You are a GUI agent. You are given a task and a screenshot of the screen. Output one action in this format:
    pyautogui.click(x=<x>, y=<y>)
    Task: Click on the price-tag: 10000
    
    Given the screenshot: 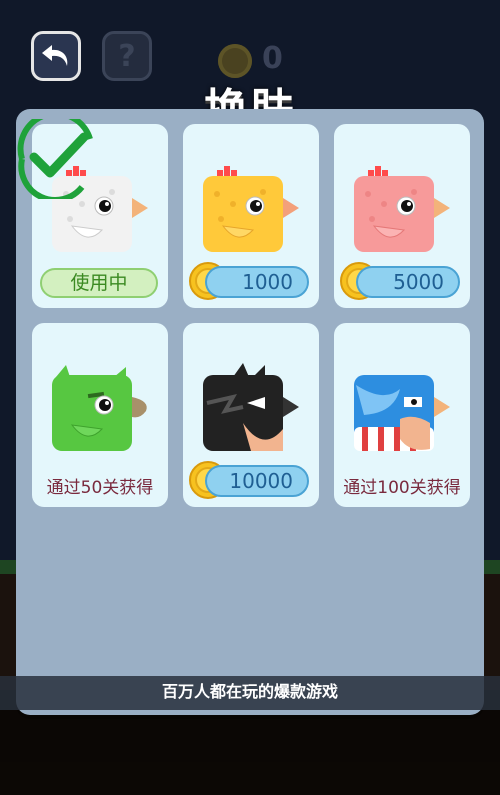 What is the action you would take?
    pyautogui.click(x=257, y=481)
    